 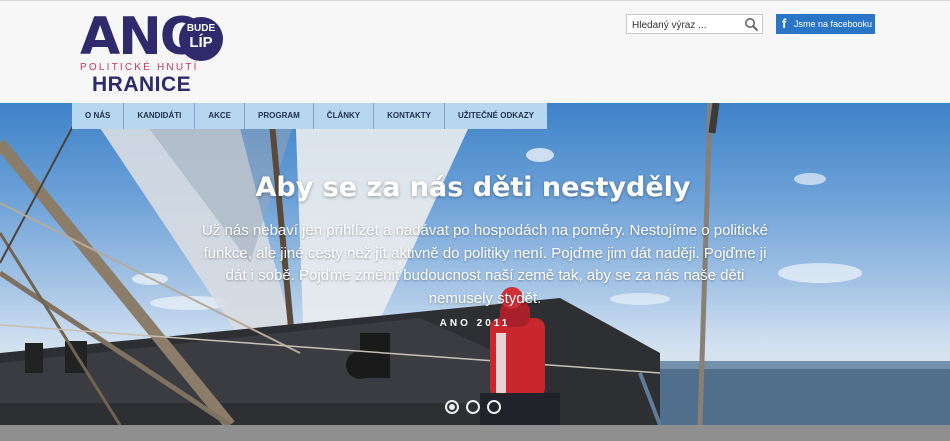 What do you see at coordinates (475, 433) in the screenshot?
I see `bottom-strip` at bounding box center [475, 433].